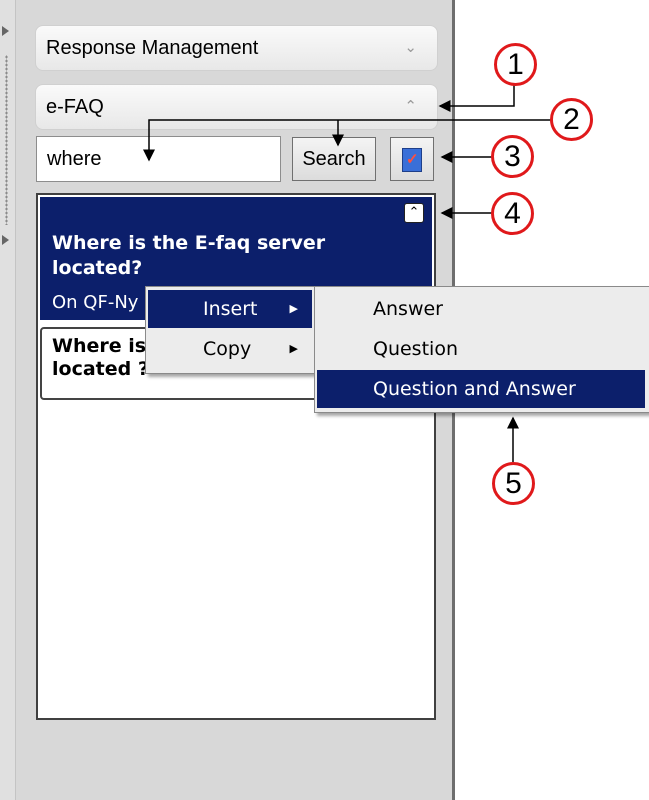 The width and height of the screenshot is (649, 800). Describe the element at coordinates (512, 213) in the screenshot. I see `callout-4: 4` at that location.